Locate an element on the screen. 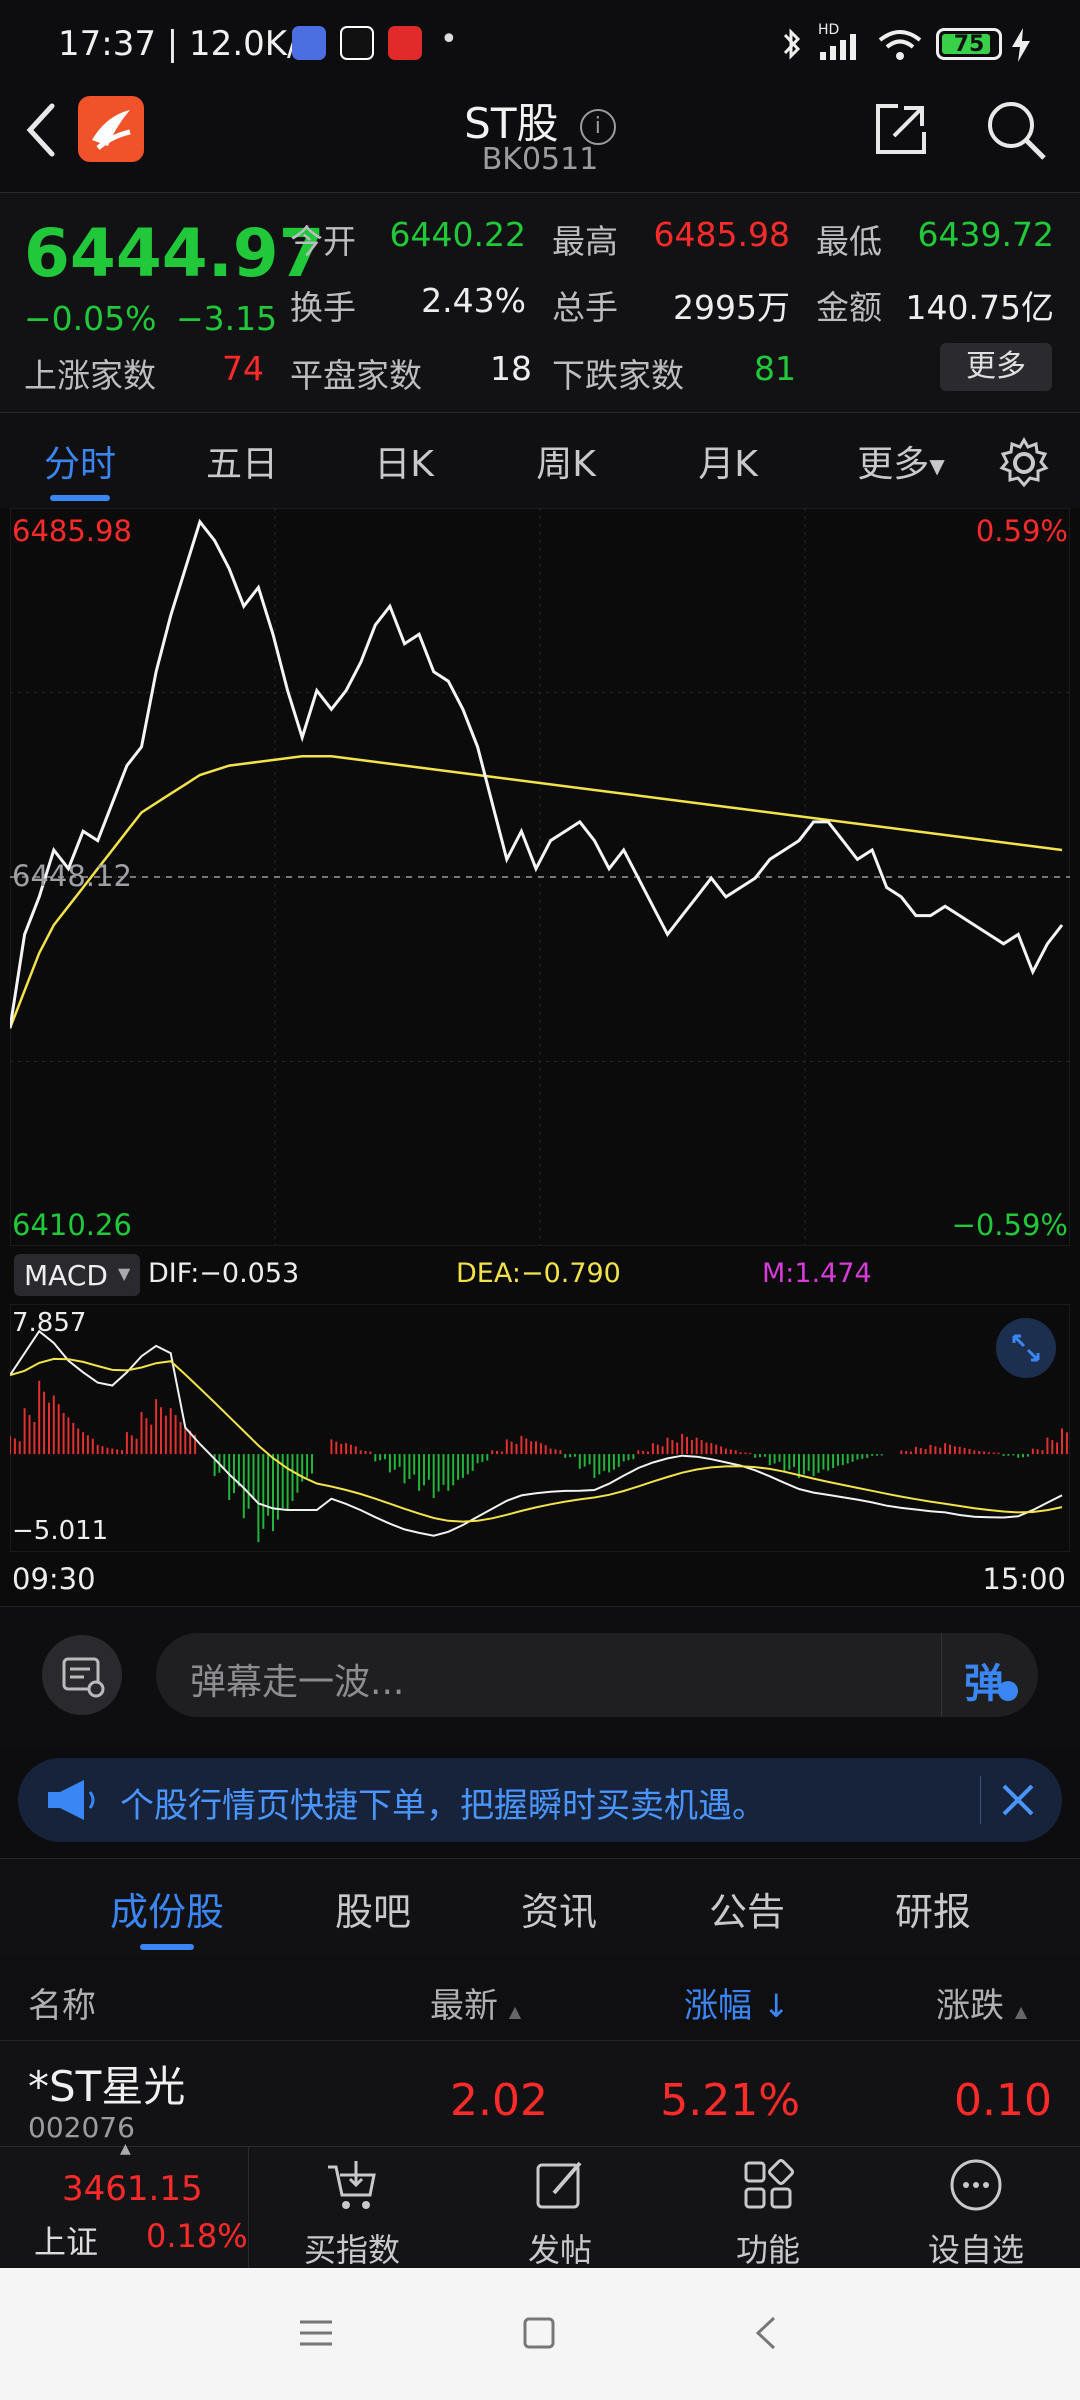 The width and height of the screenshot is (1080, 2400). tab-forum: 股吧 is located at coordinates (373, 1908).